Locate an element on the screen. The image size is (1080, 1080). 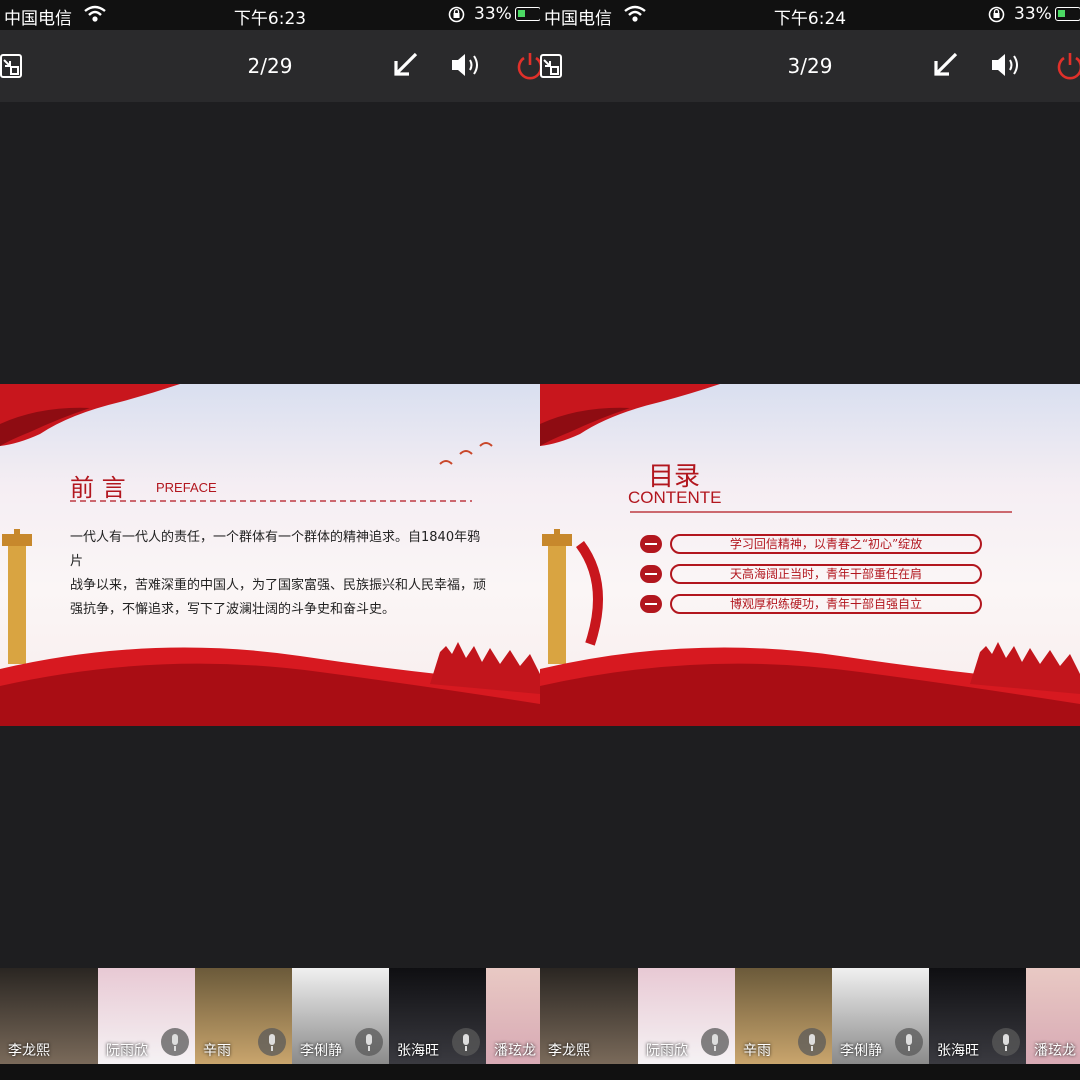
slide-body-line: 一代人有一代人的责任，一个群体有一个群体的精神追求。自1840年鸦片 is located at coordinates (275, 549).